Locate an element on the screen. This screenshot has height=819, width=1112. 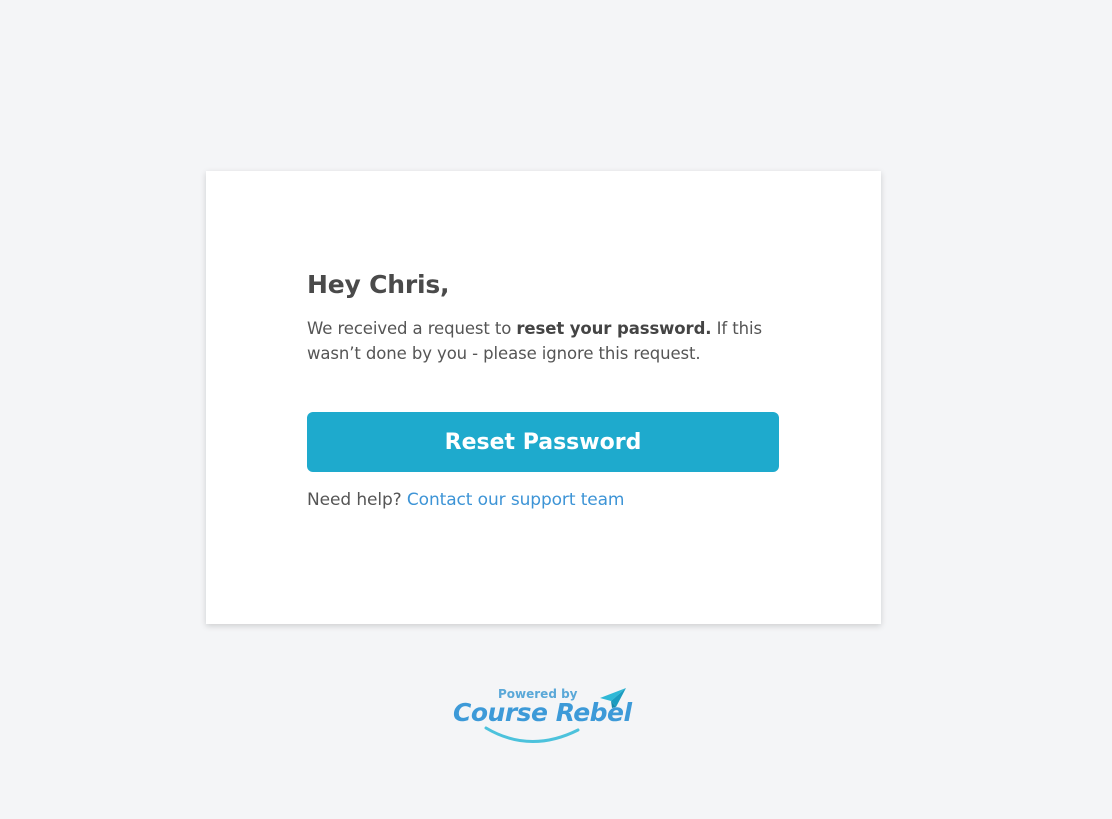
help-line: Need help? Contact our support team is located at coordinates (543, 500).